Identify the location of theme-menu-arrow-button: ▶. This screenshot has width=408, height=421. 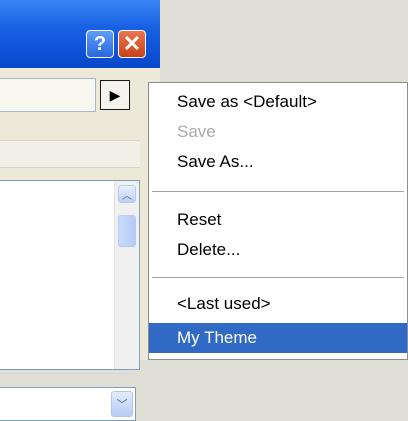
(115, 95).